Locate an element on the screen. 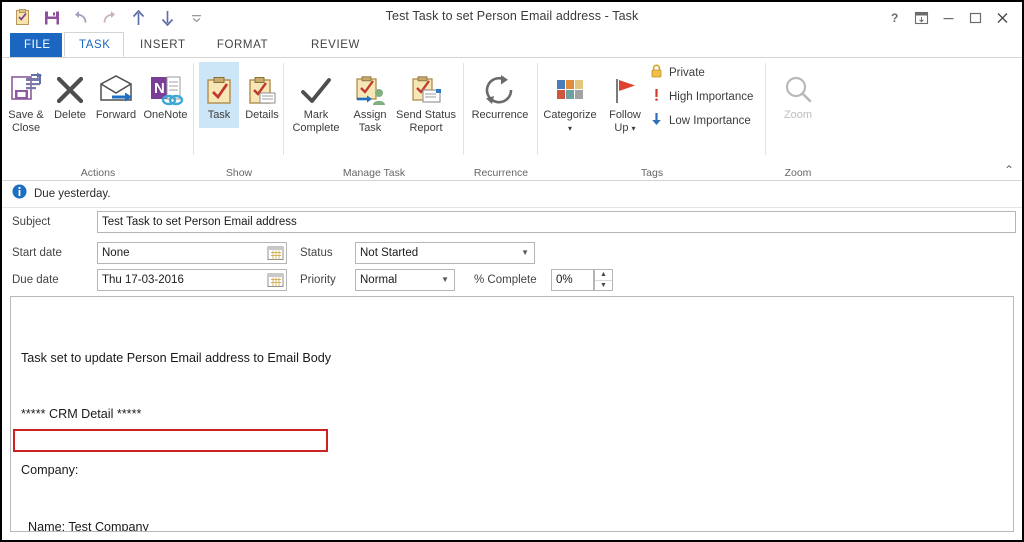  subject-input: Test Task to set Person Email address is located at coordinates (556, 222).